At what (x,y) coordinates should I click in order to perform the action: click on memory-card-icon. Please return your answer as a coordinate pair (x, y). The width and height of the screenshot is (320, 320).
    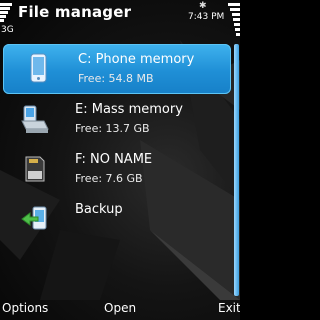
    Looking at the image, I should click on (35, 169).